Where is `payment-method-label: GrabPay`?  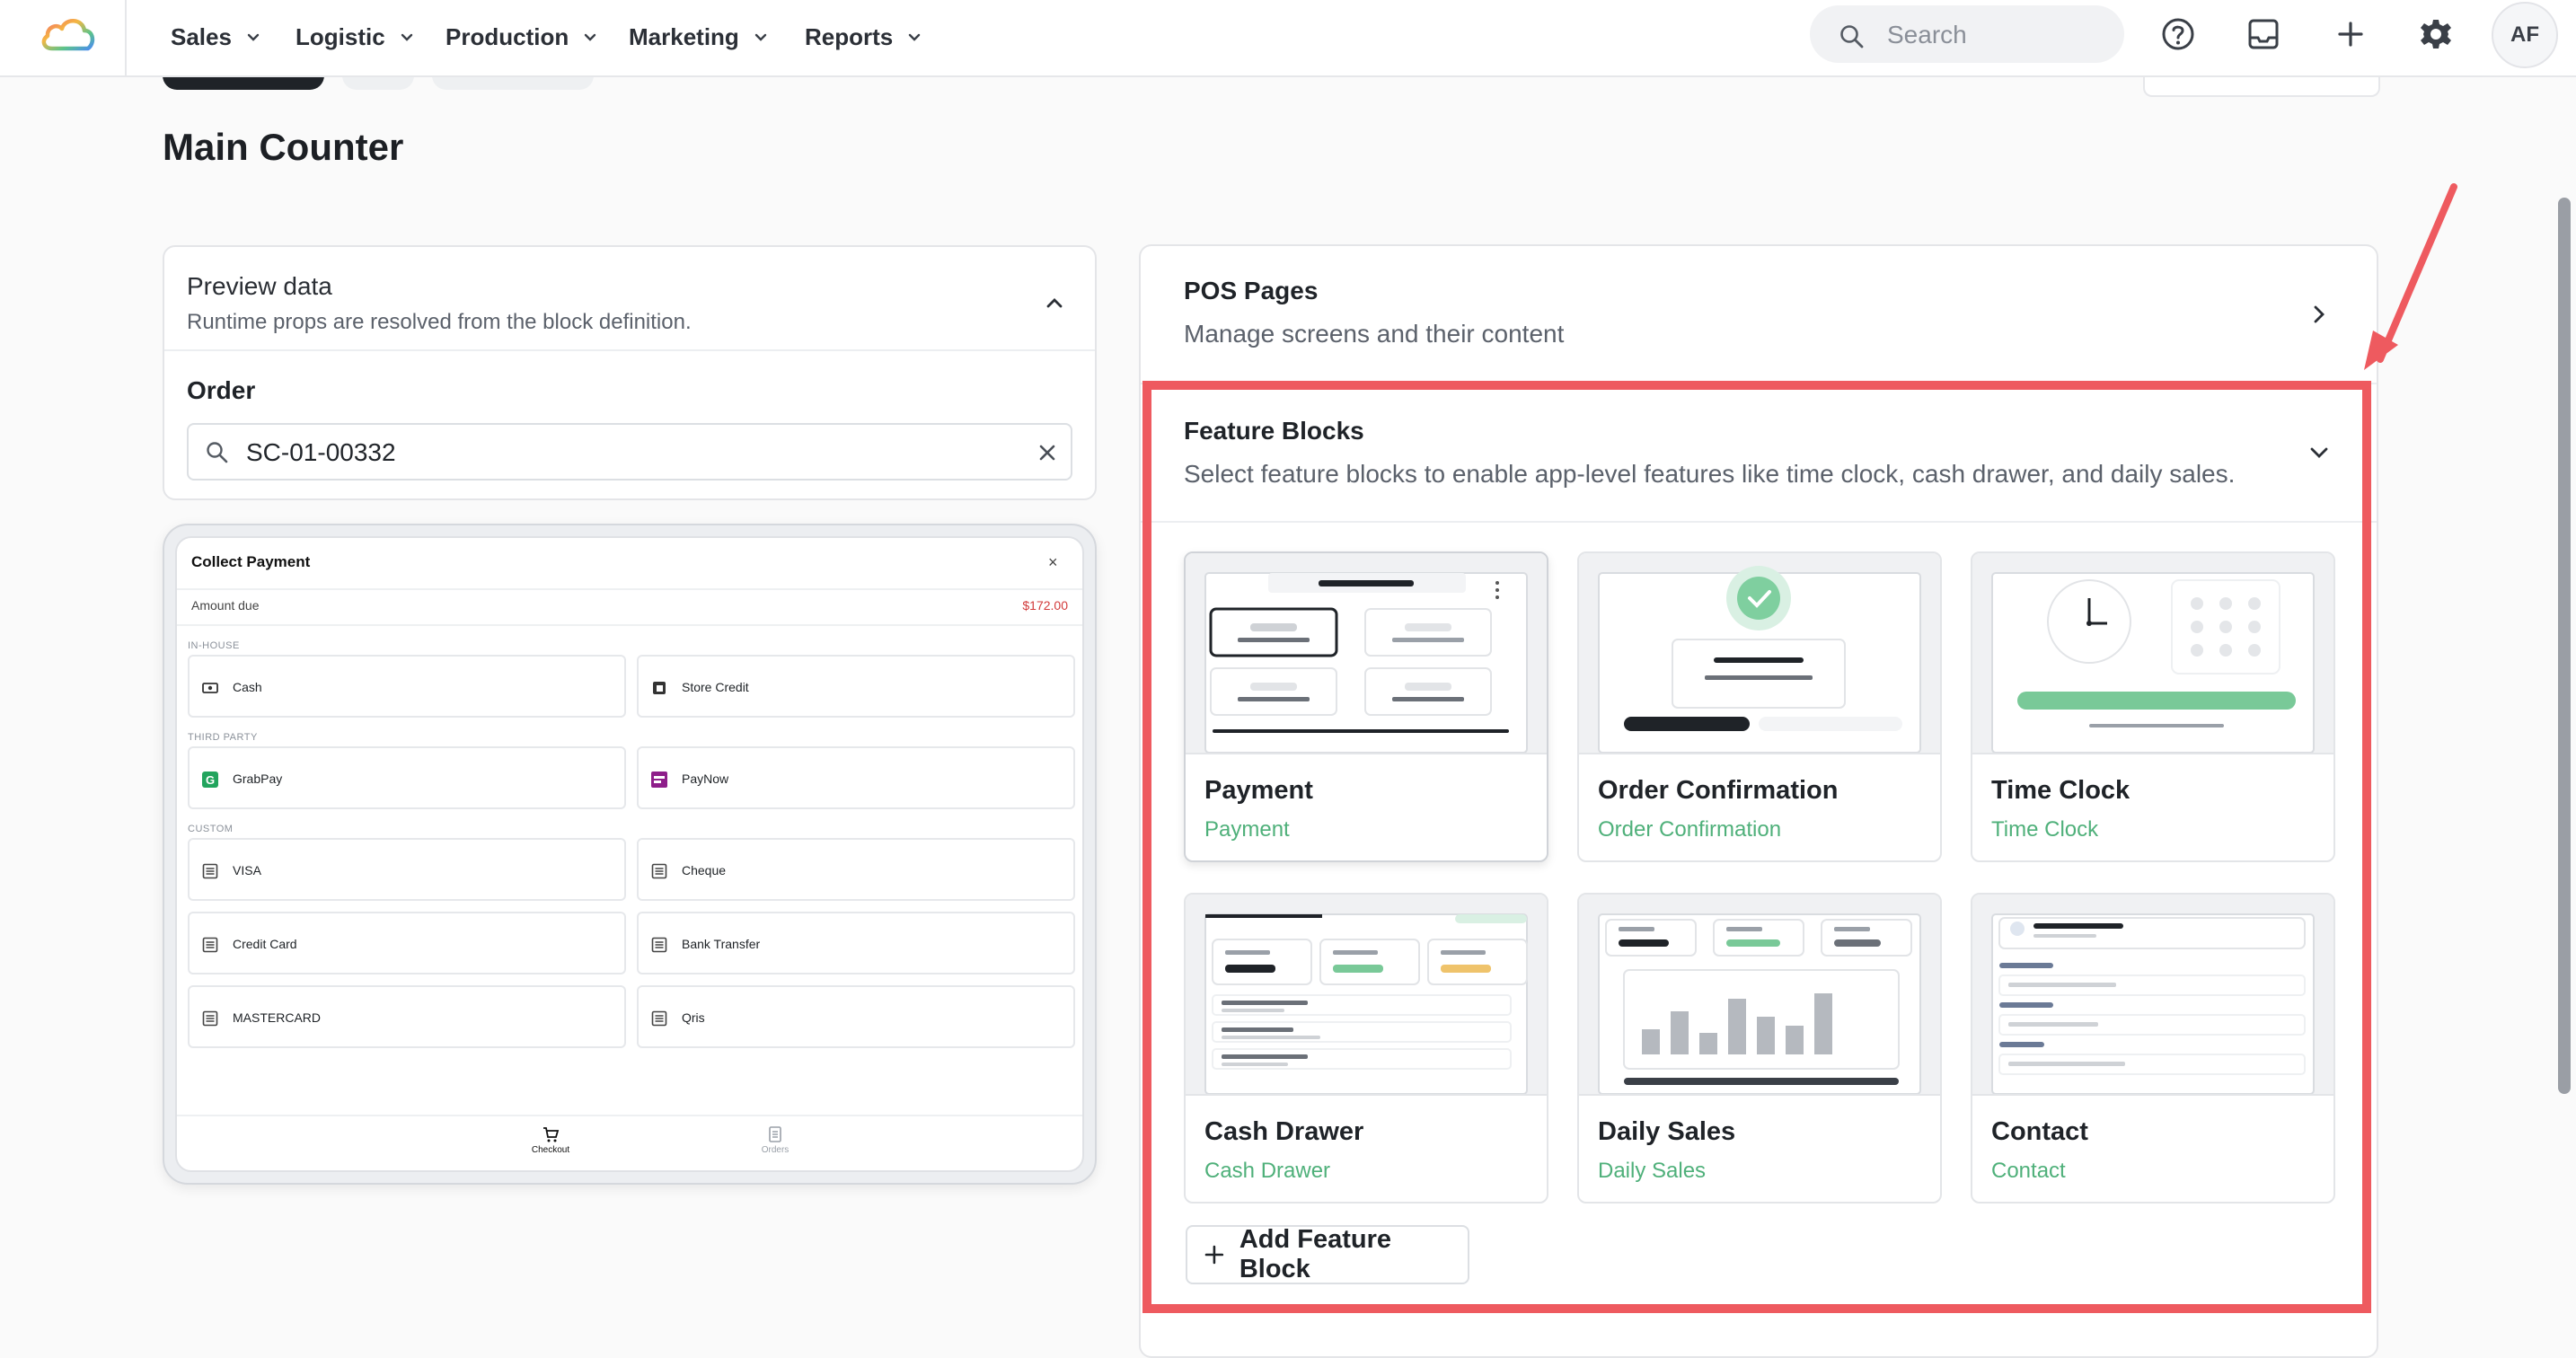
payment-method-label: GrabPay is located at coordinates (258, 779).